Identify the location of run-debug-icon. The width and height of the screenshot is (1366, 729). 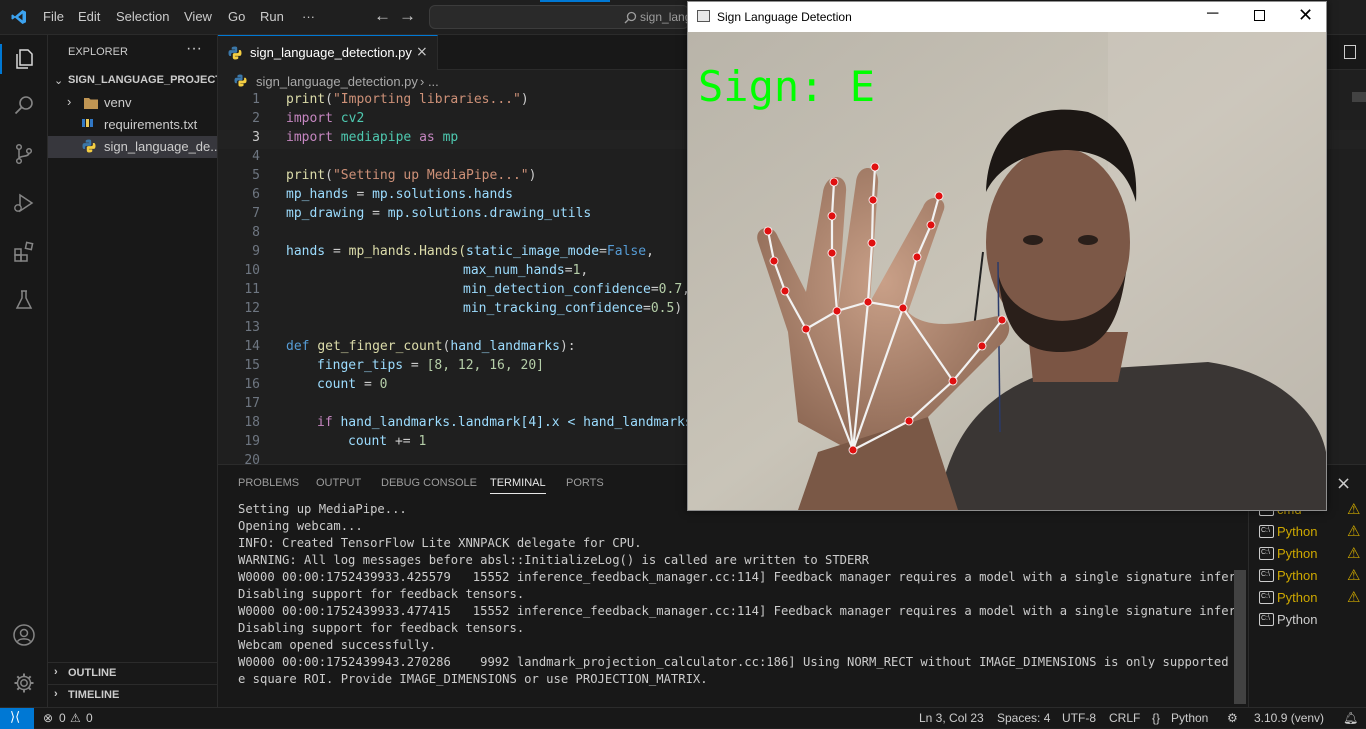
(24, 203).